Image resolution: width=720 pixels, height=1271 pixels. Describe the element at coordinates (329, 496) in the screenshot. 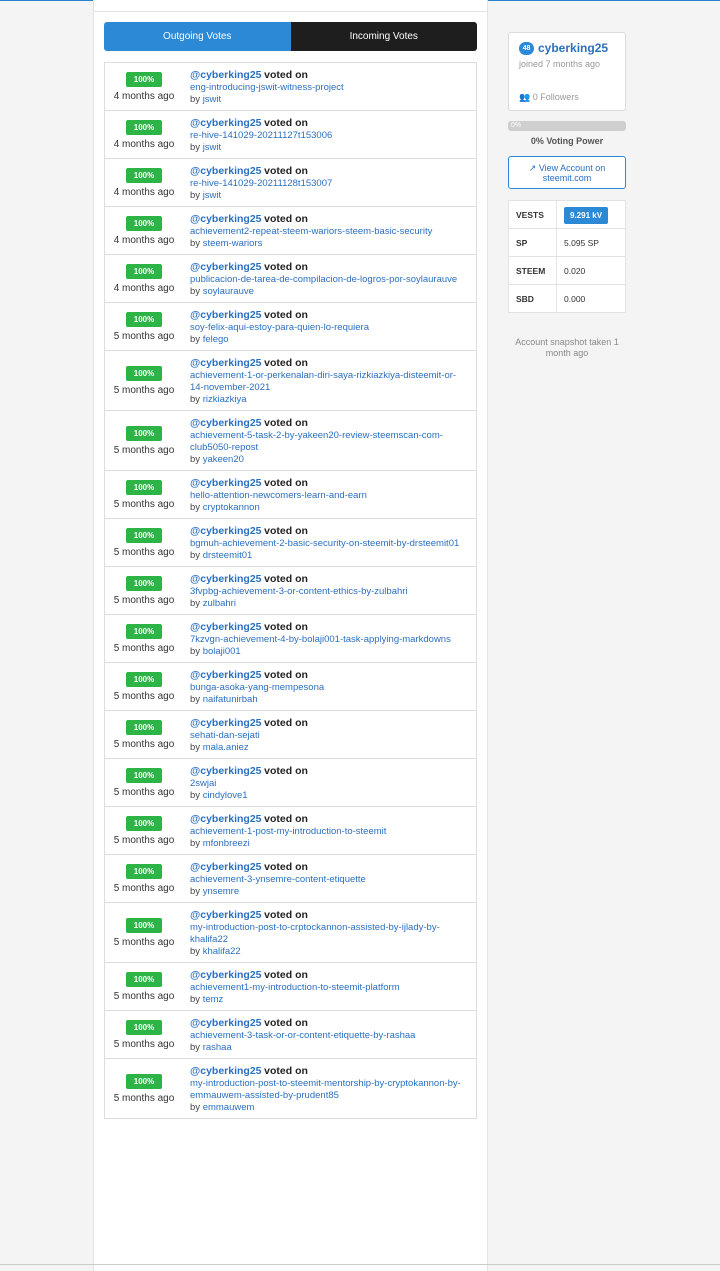

I see `post-link: hello-attention-newcomers-learn-and-earn` at that location.